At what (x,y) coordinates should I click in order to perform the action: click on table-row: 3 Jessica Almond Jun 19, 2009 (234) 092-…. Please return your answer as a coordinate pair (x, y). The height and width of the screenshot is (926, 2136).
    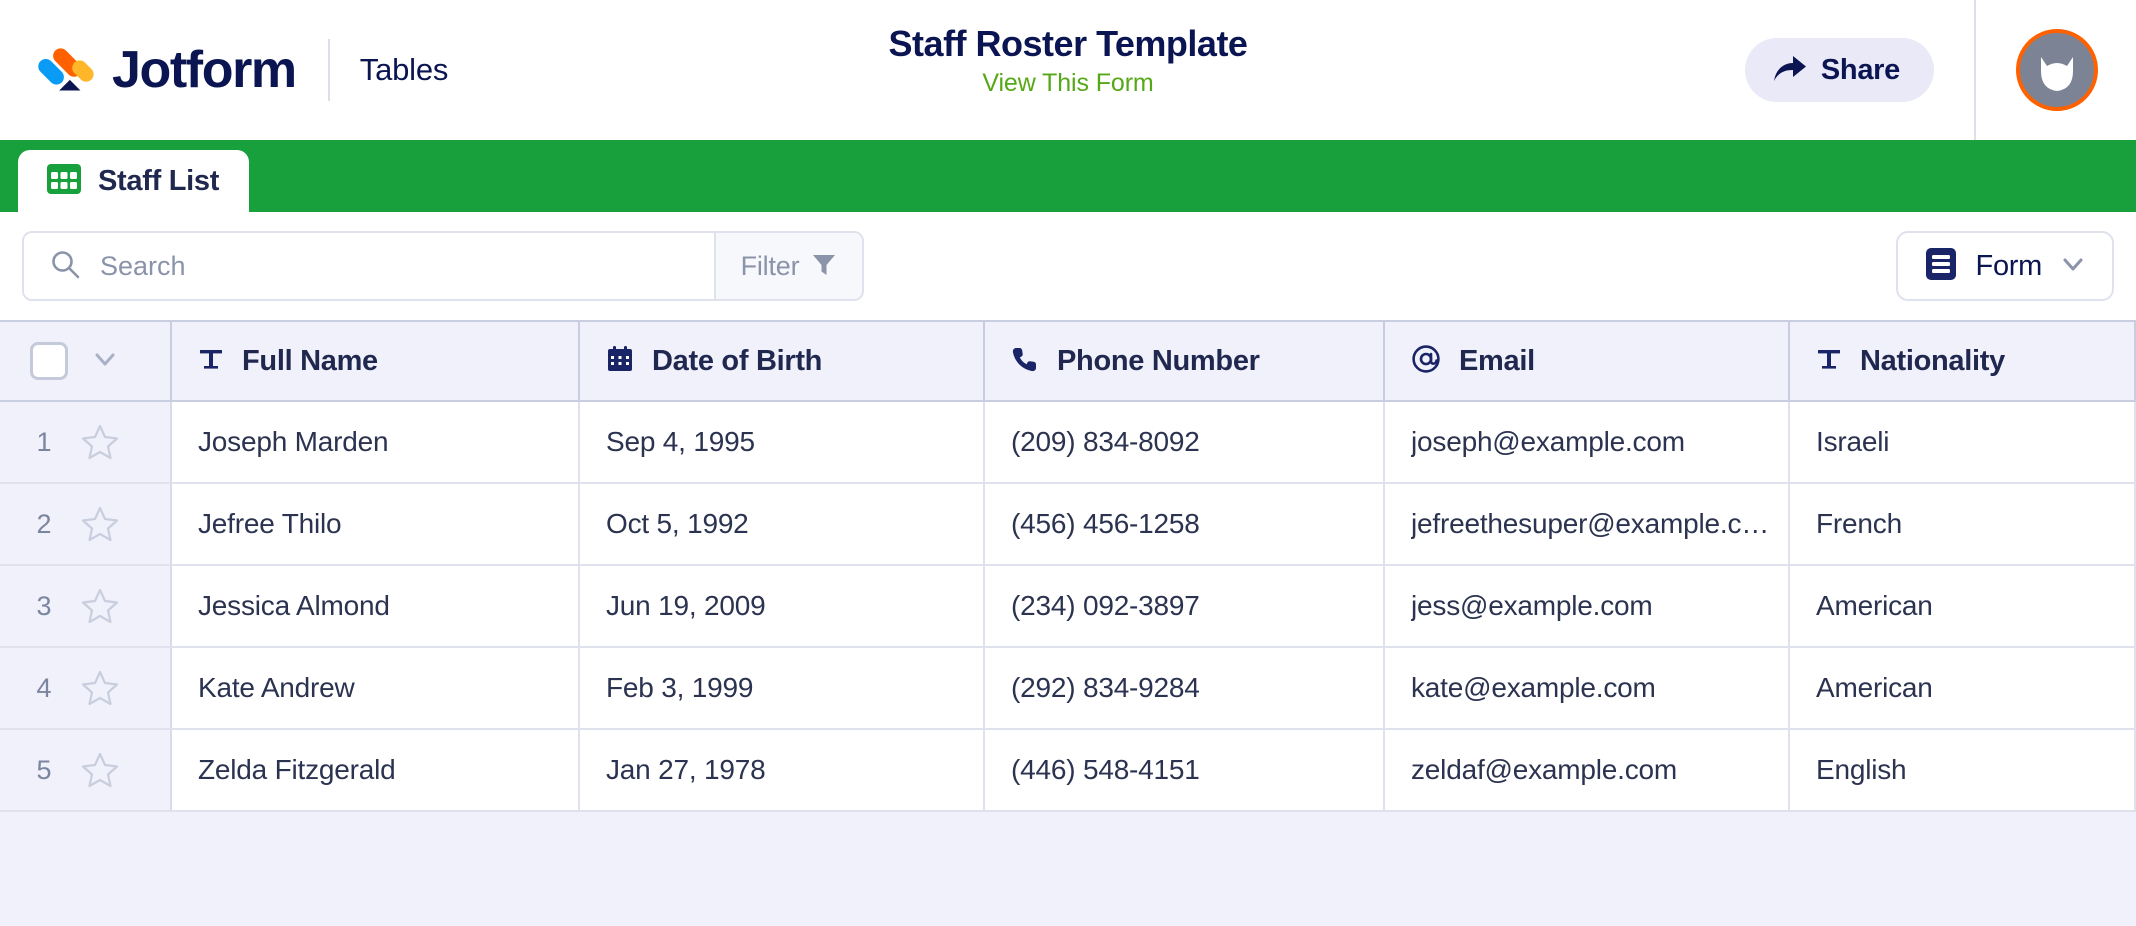
    Looking at the image, I should click on (1068, 607).